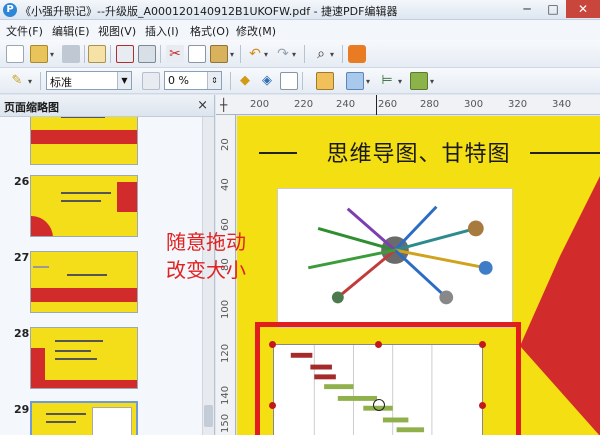 The height and width of the screenshot is (435, 600). What do you see at coordinates (31, 107) in the screenshot?
I see `panel-title: 页面缩略图` at bounding box center [31, 107].